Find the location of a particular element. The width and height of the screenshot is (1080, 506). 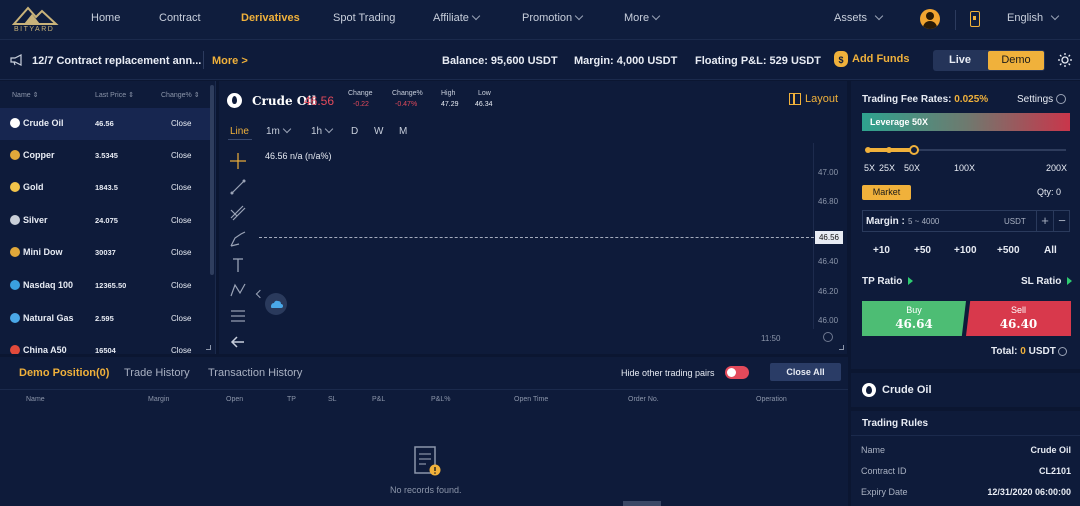

rule-key: Expiry Date is located at coordinates (884, 492).